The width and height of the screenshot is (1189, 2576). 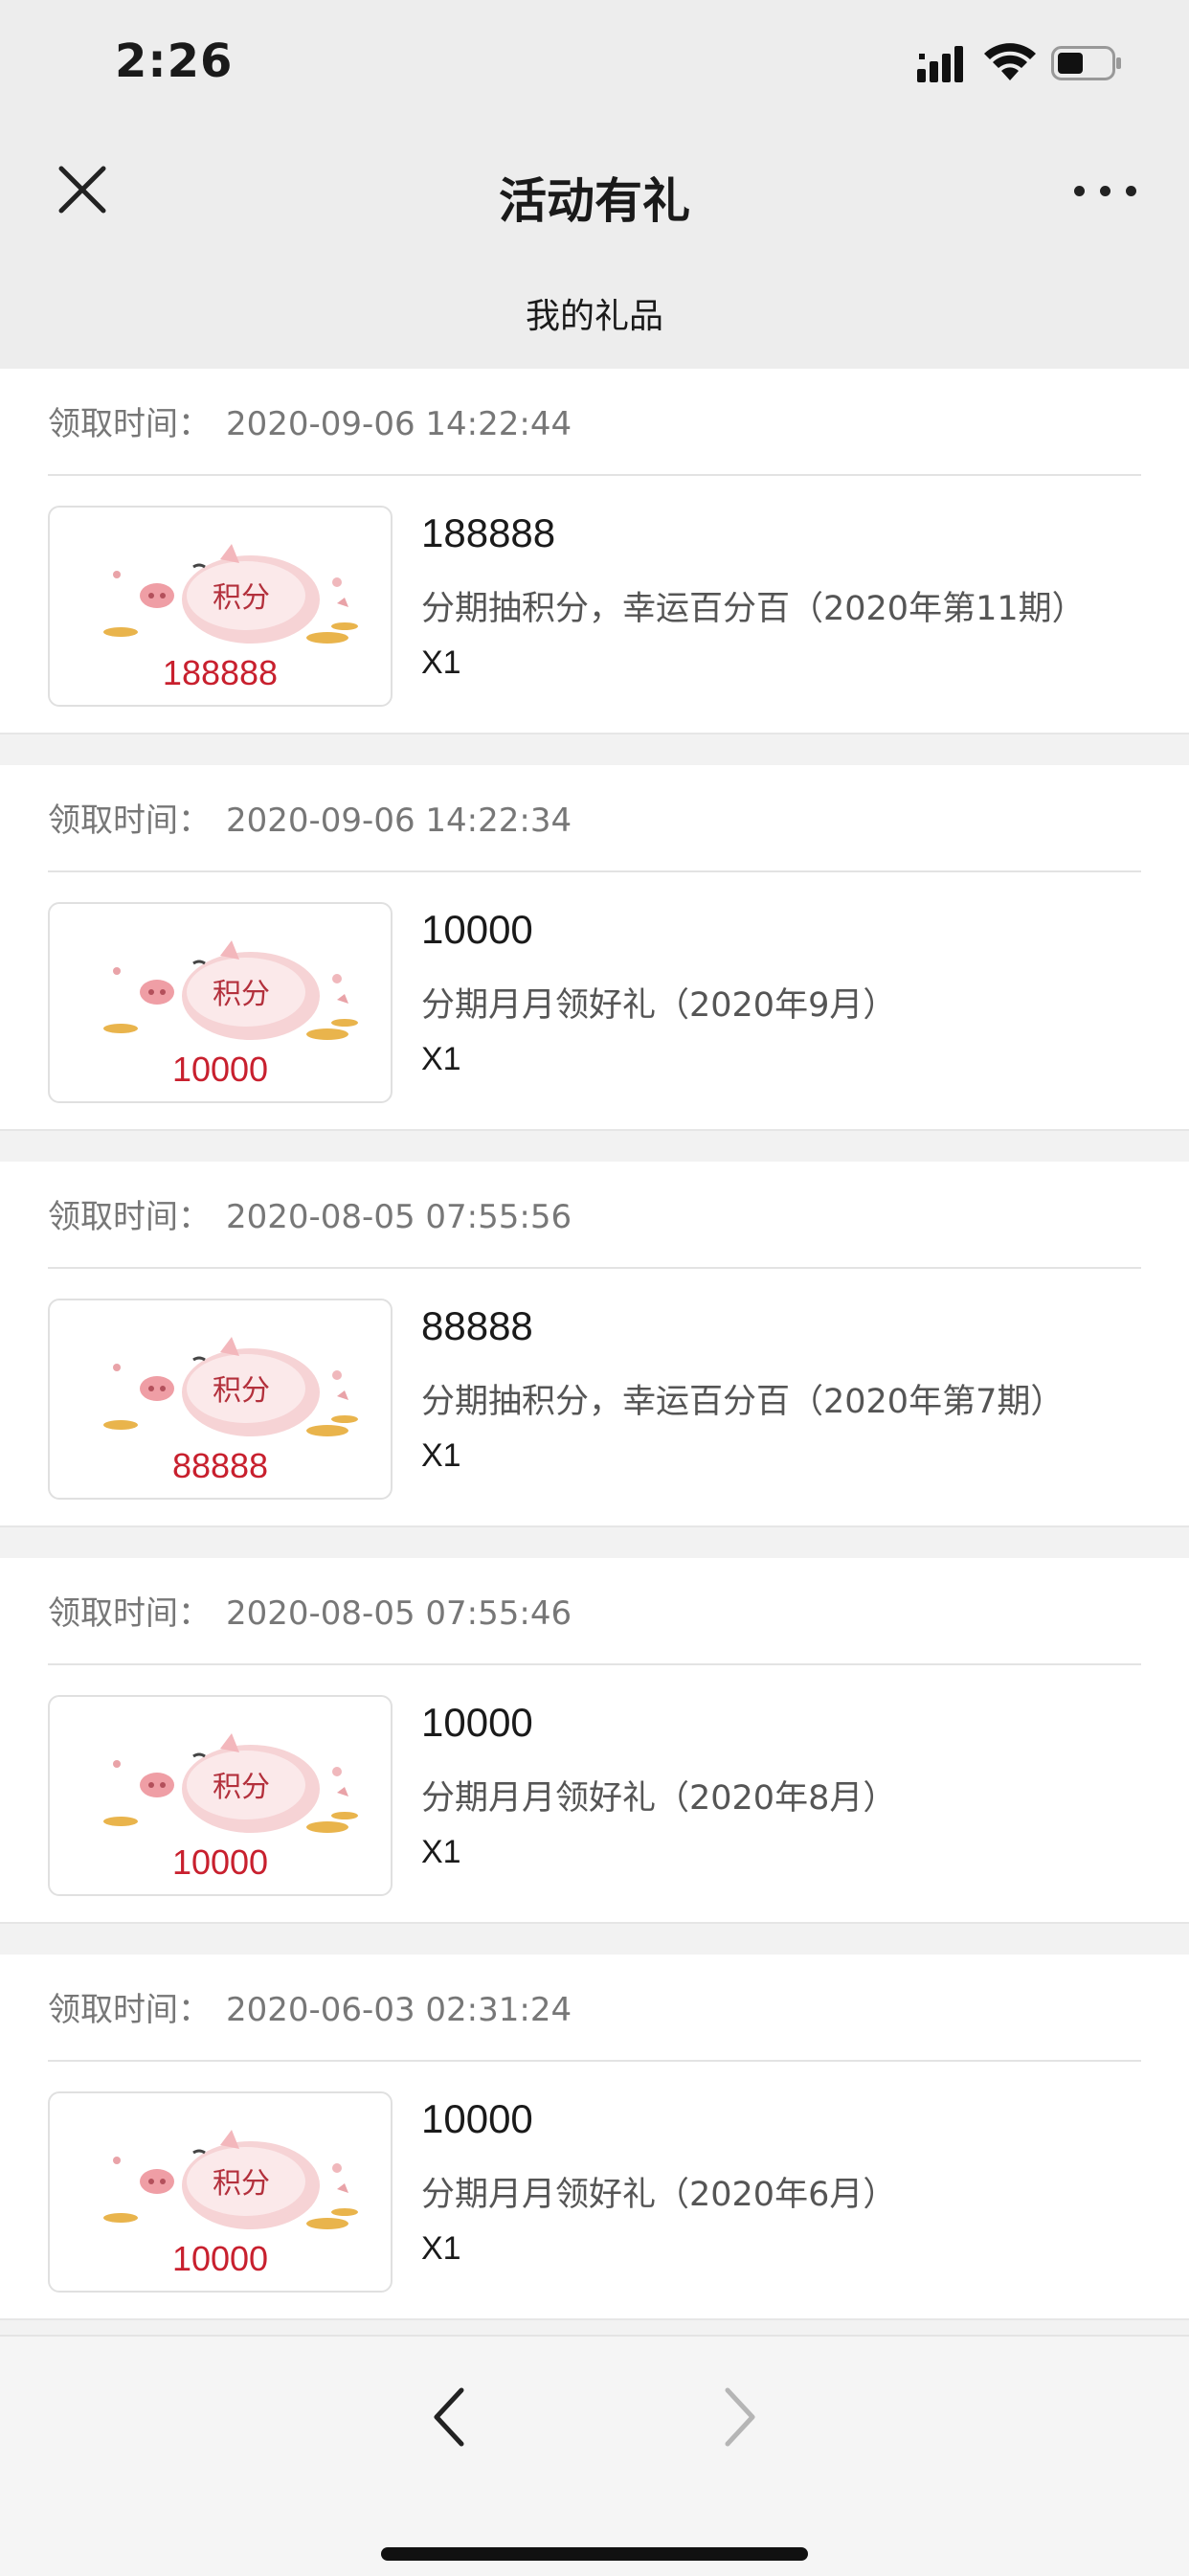 What do you see at coordinates (594, 2554) in the screenshot?
I see `home-indicator` at bounding box center [594, 2554].